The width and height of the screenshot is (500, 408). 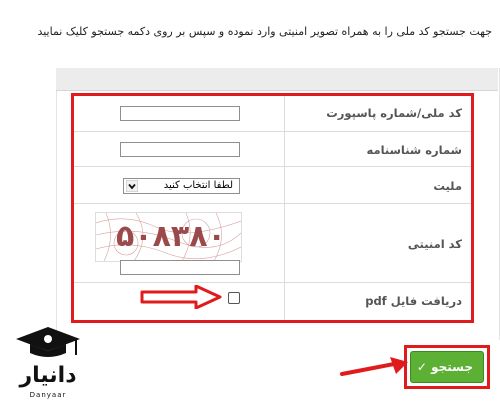 What do you see at coordinates (181, 297) in the screenshot?
I see `annotation-arrow-to-checkbox` at bounding box center [181, 297].